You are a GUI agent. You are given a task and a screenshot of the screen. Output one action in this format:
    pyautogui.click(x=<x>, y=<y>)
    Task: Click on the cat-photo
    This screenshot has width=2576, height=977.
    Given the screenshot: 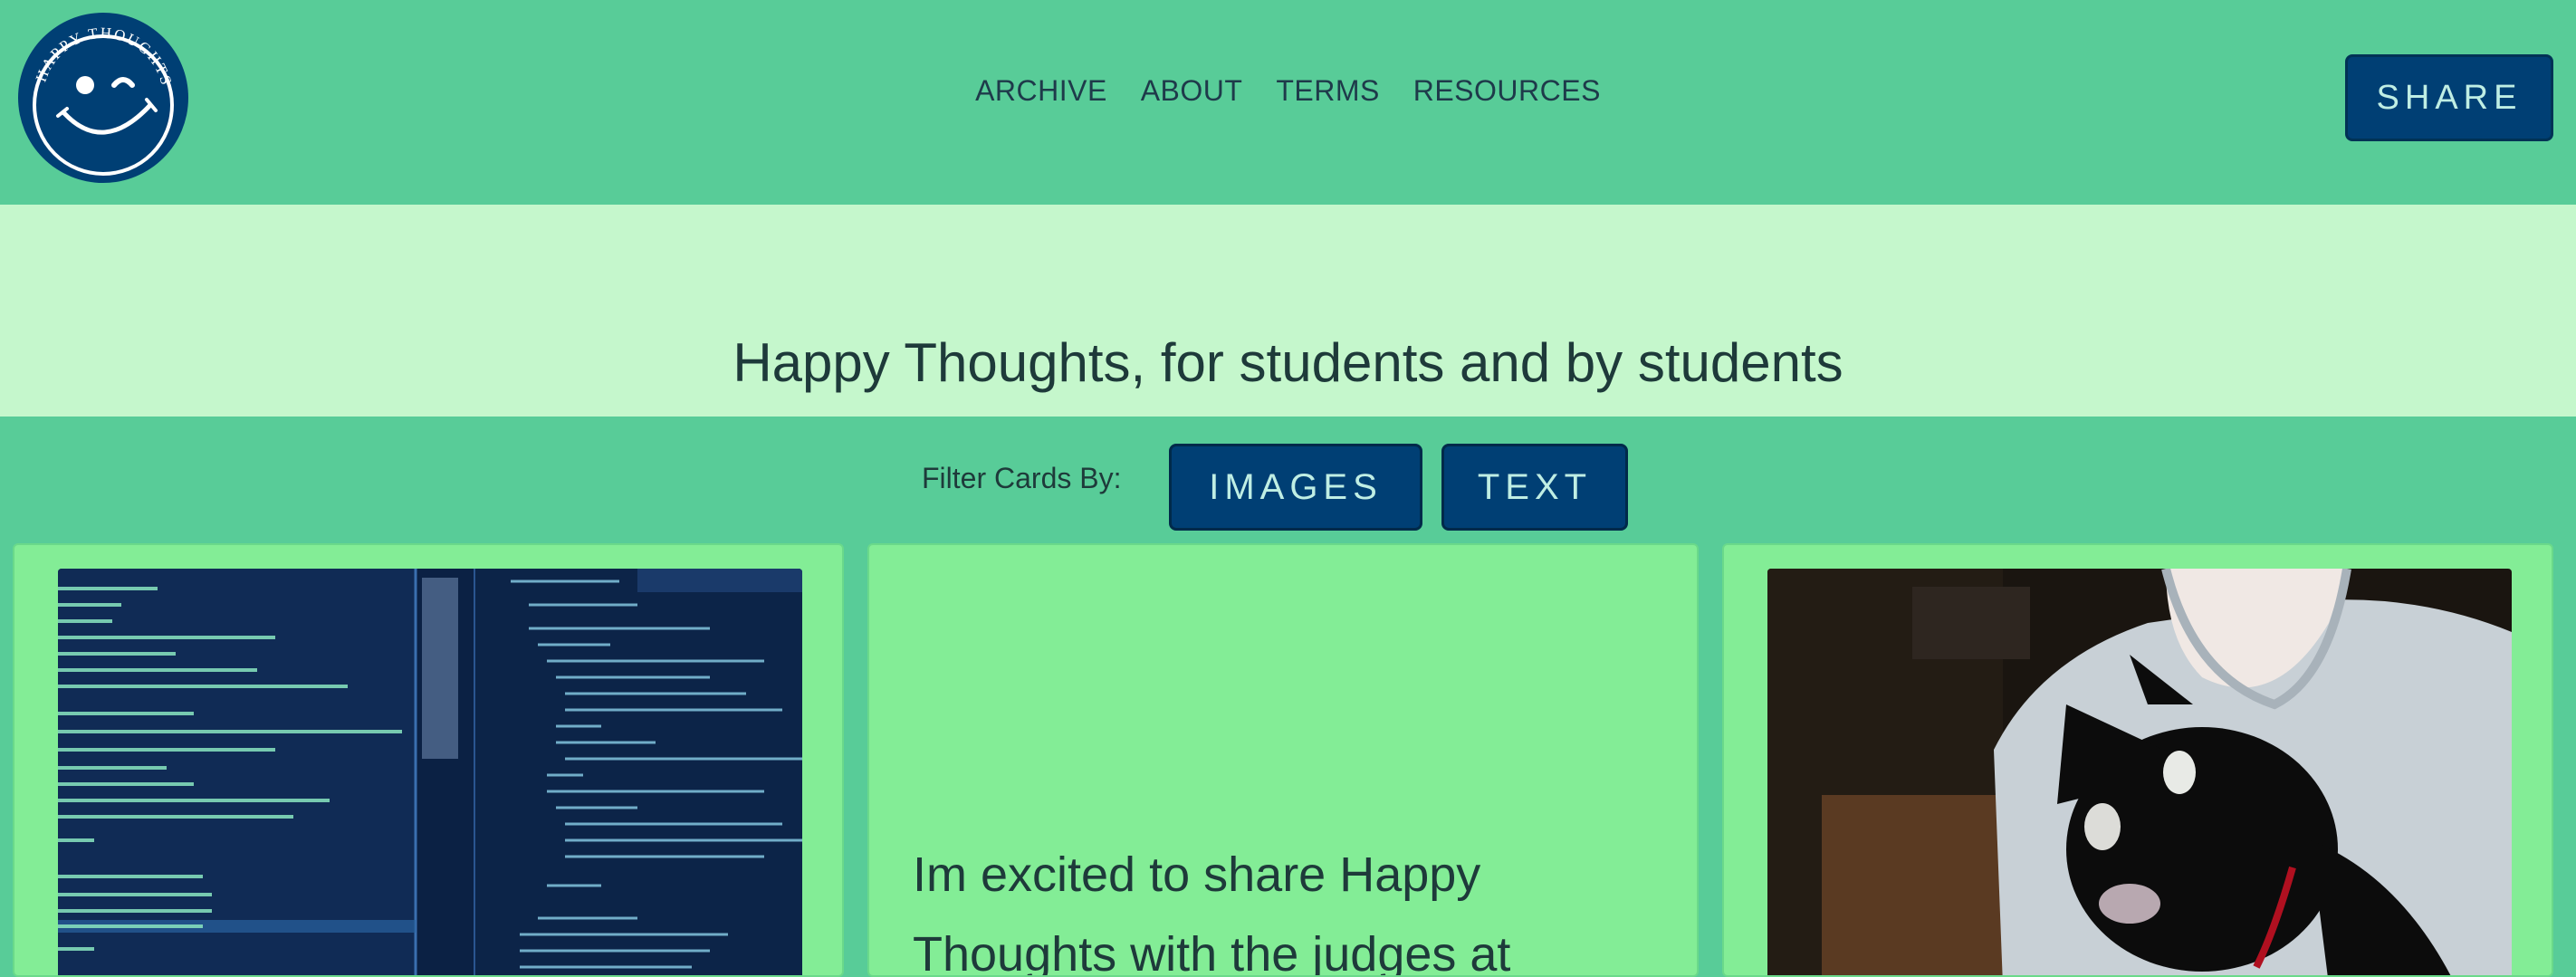 What is the action you would take?
    pyautogui.click(x=2139, y=772)
    